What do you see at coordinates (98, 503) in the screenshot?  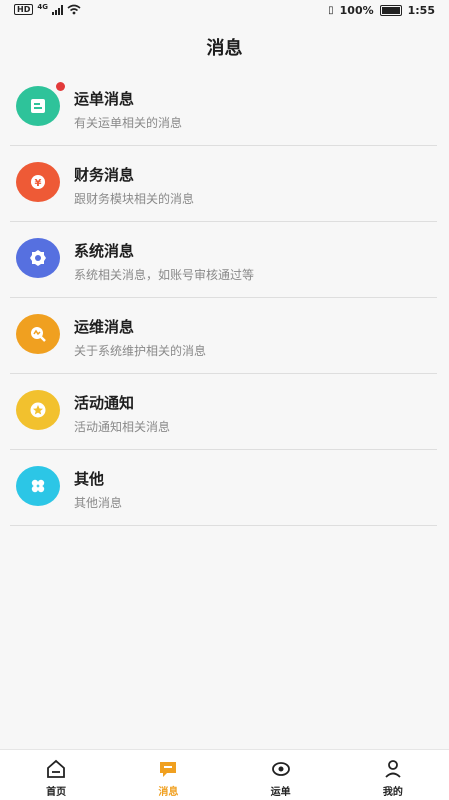 I see `category-desc: 其他消息` at bounding box center [98, 503].